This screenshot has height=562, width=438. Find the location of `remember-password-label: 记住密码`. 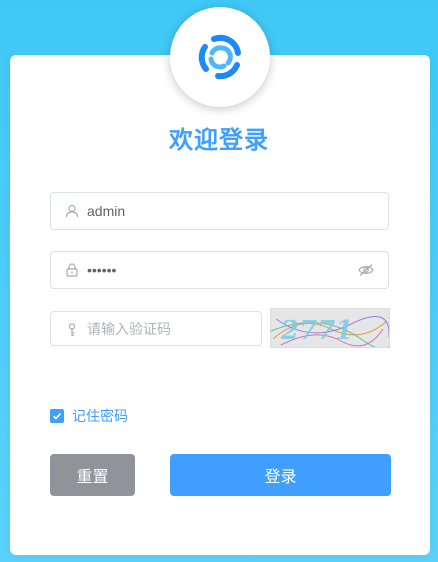

remember-password-label: 记住密码 is located at coordinates (100, 417).